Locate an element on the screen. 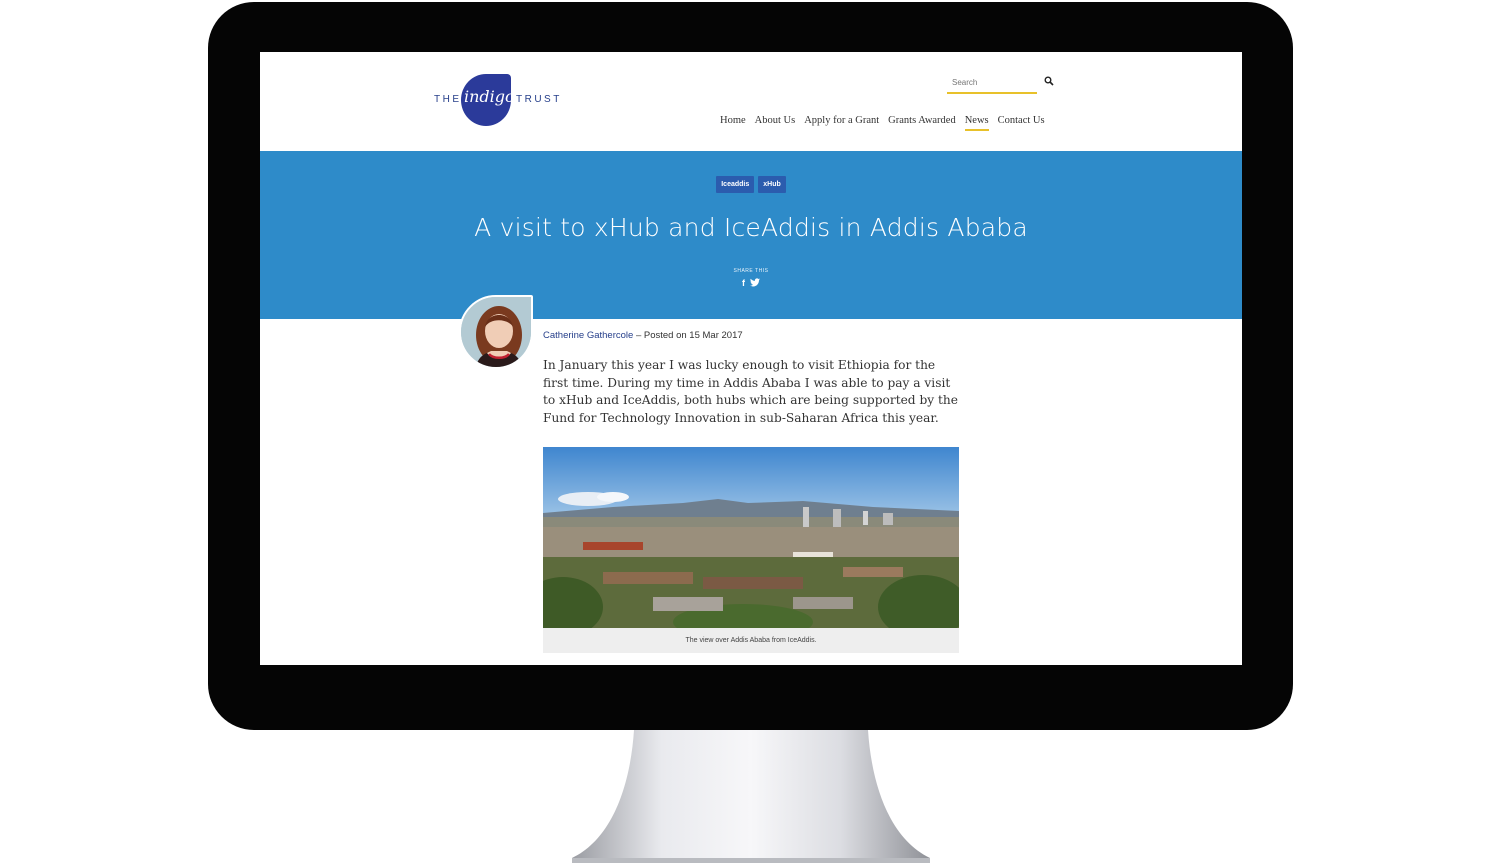 The width and height of the screenshot is (1500, 865). image-caption: The view over Addis Ababa from IceAddis. is located at coordinates (751, 640).